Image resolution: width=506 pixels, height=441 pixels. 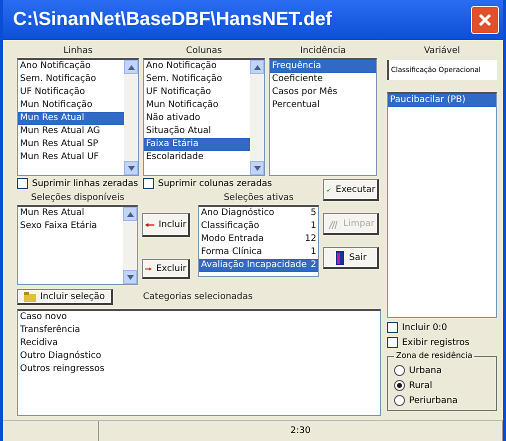 I want to click on checkbox-label: Suprimir linhas zeradas, so click(x=85, y=183).